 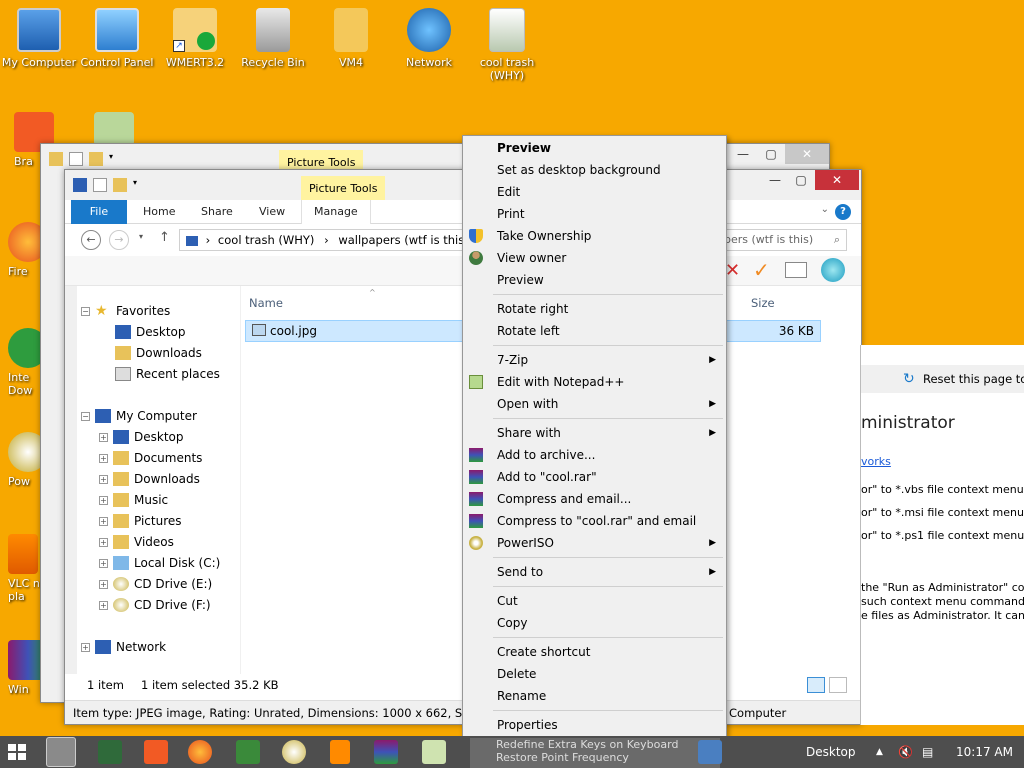 What do you see at coordinates (594, 652) in the screenshot?
I see `menu-item-create-shortcut: Create shortcut` at bounding box center [594, 652].